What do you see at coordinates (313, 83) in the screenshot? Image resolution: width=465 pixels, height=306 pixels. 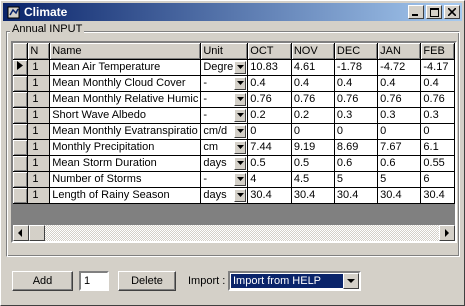 I see `value-cell-nov: 0.4` at bounding box center [313, 83].